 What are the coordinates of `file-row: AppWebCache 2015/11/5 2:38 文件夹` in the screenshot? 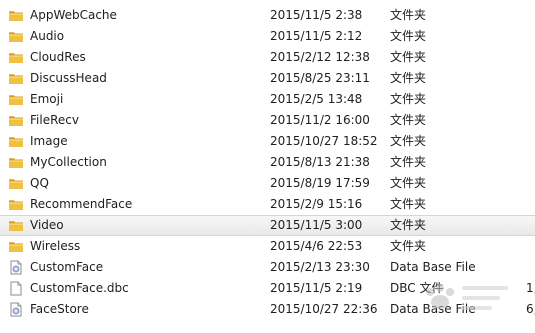 It's located at (267, 15).